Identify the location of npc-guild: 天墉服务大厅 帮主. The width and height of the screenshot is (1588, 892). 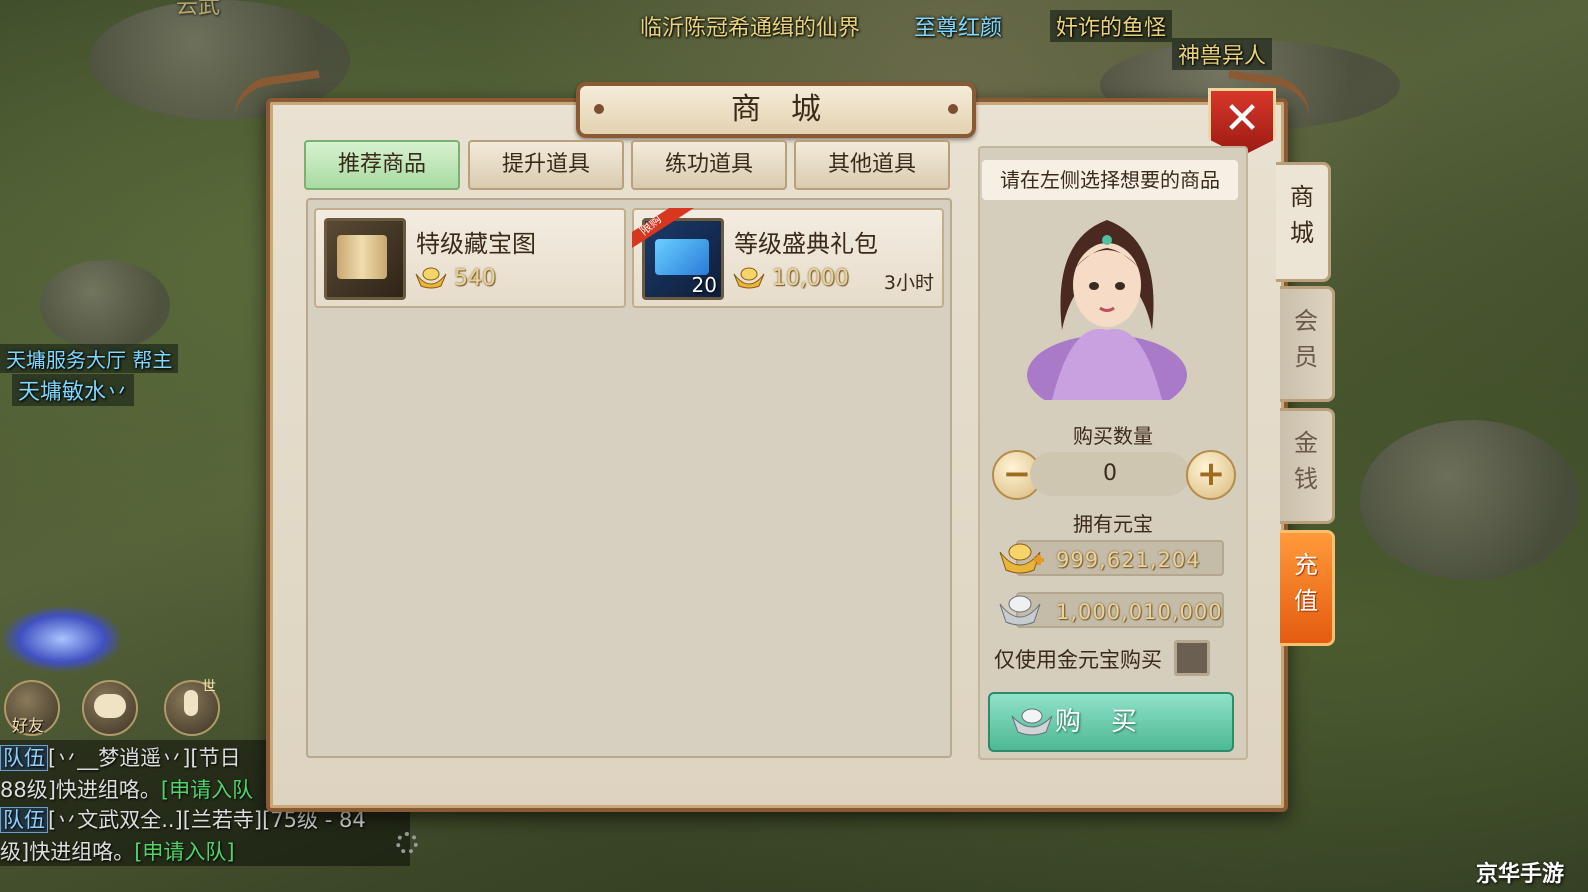
(89, 358).